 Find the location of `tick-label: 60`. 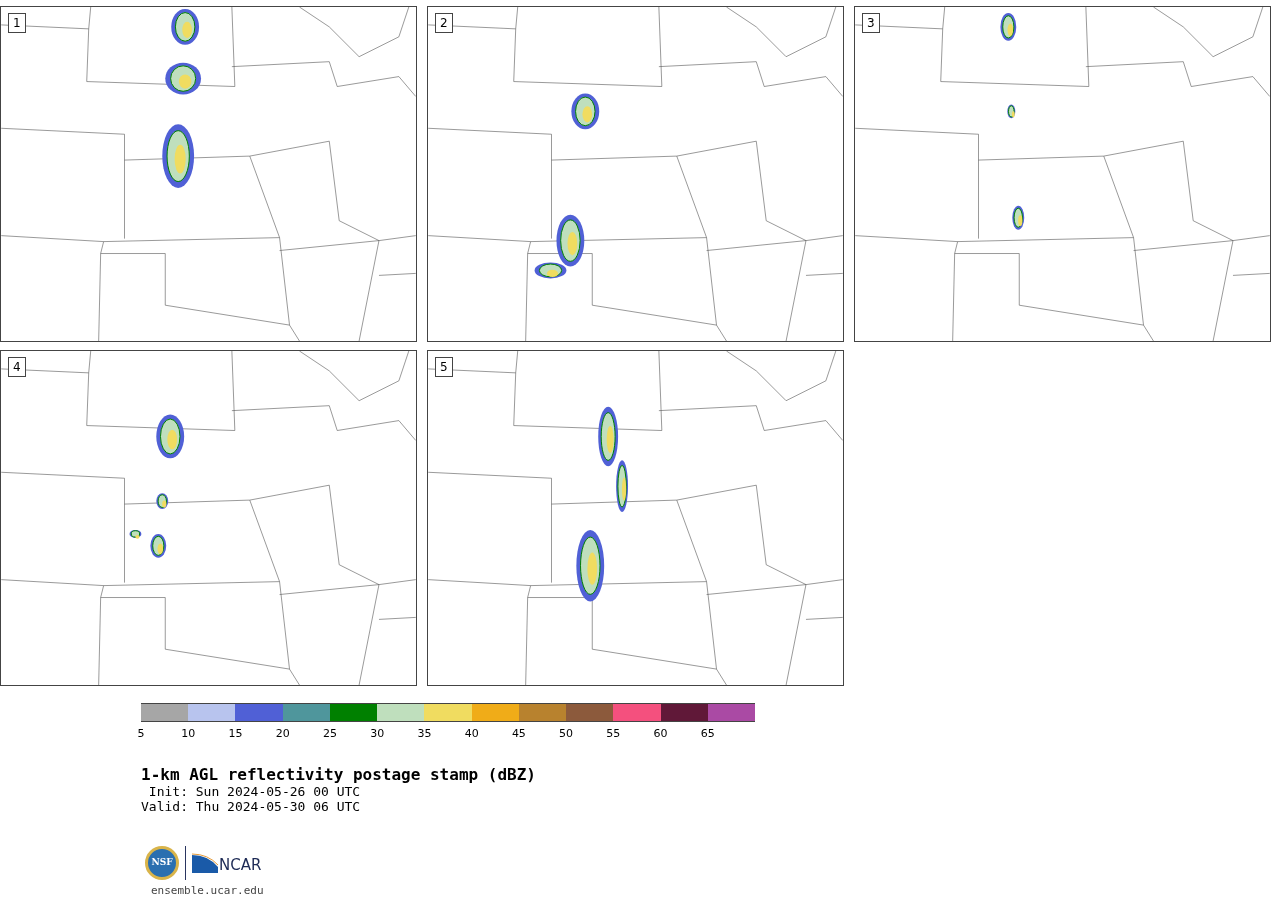

tick-label: 60 is located at coordinates (660, 733).